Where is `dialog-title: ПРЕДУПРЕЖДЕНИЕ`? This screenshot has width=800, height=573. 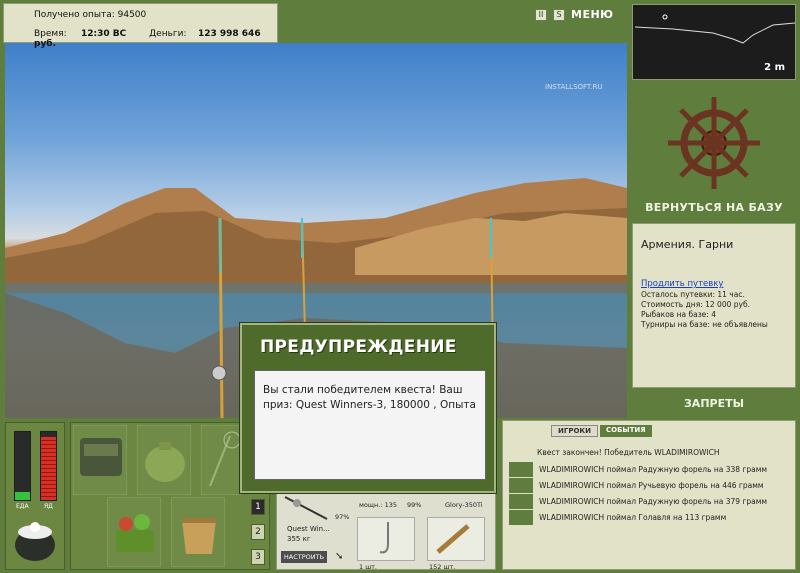
dialog-title: ПРЕДУПРЕЖДЕНИЕ is located at coordinates (358, 347).